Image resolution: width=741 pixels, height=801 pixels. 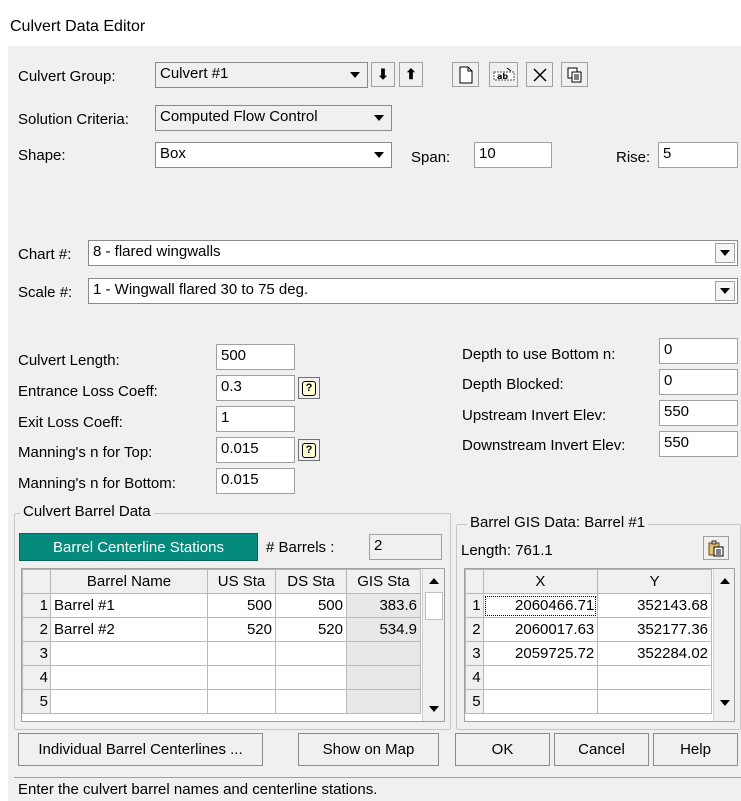 I want to click on chart-select: 8 - flared wingwalls, so click(x=413, y=253).